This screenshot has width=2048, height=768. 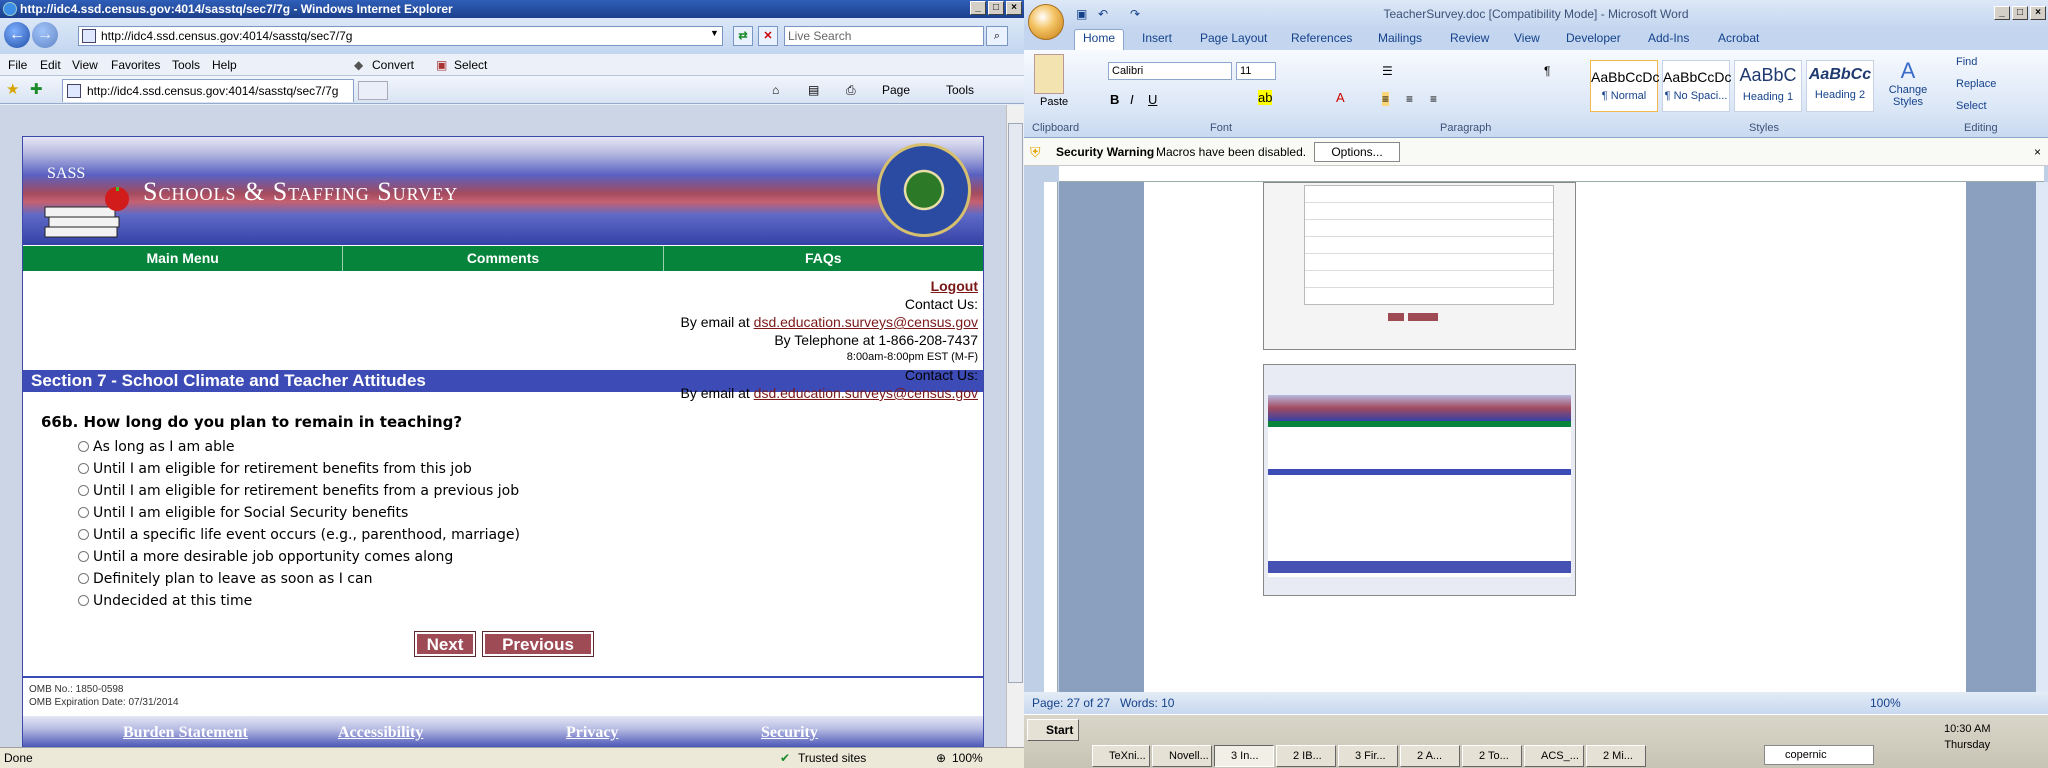 I want to click on menu-tools: Tools, so click(x=186, y=65).